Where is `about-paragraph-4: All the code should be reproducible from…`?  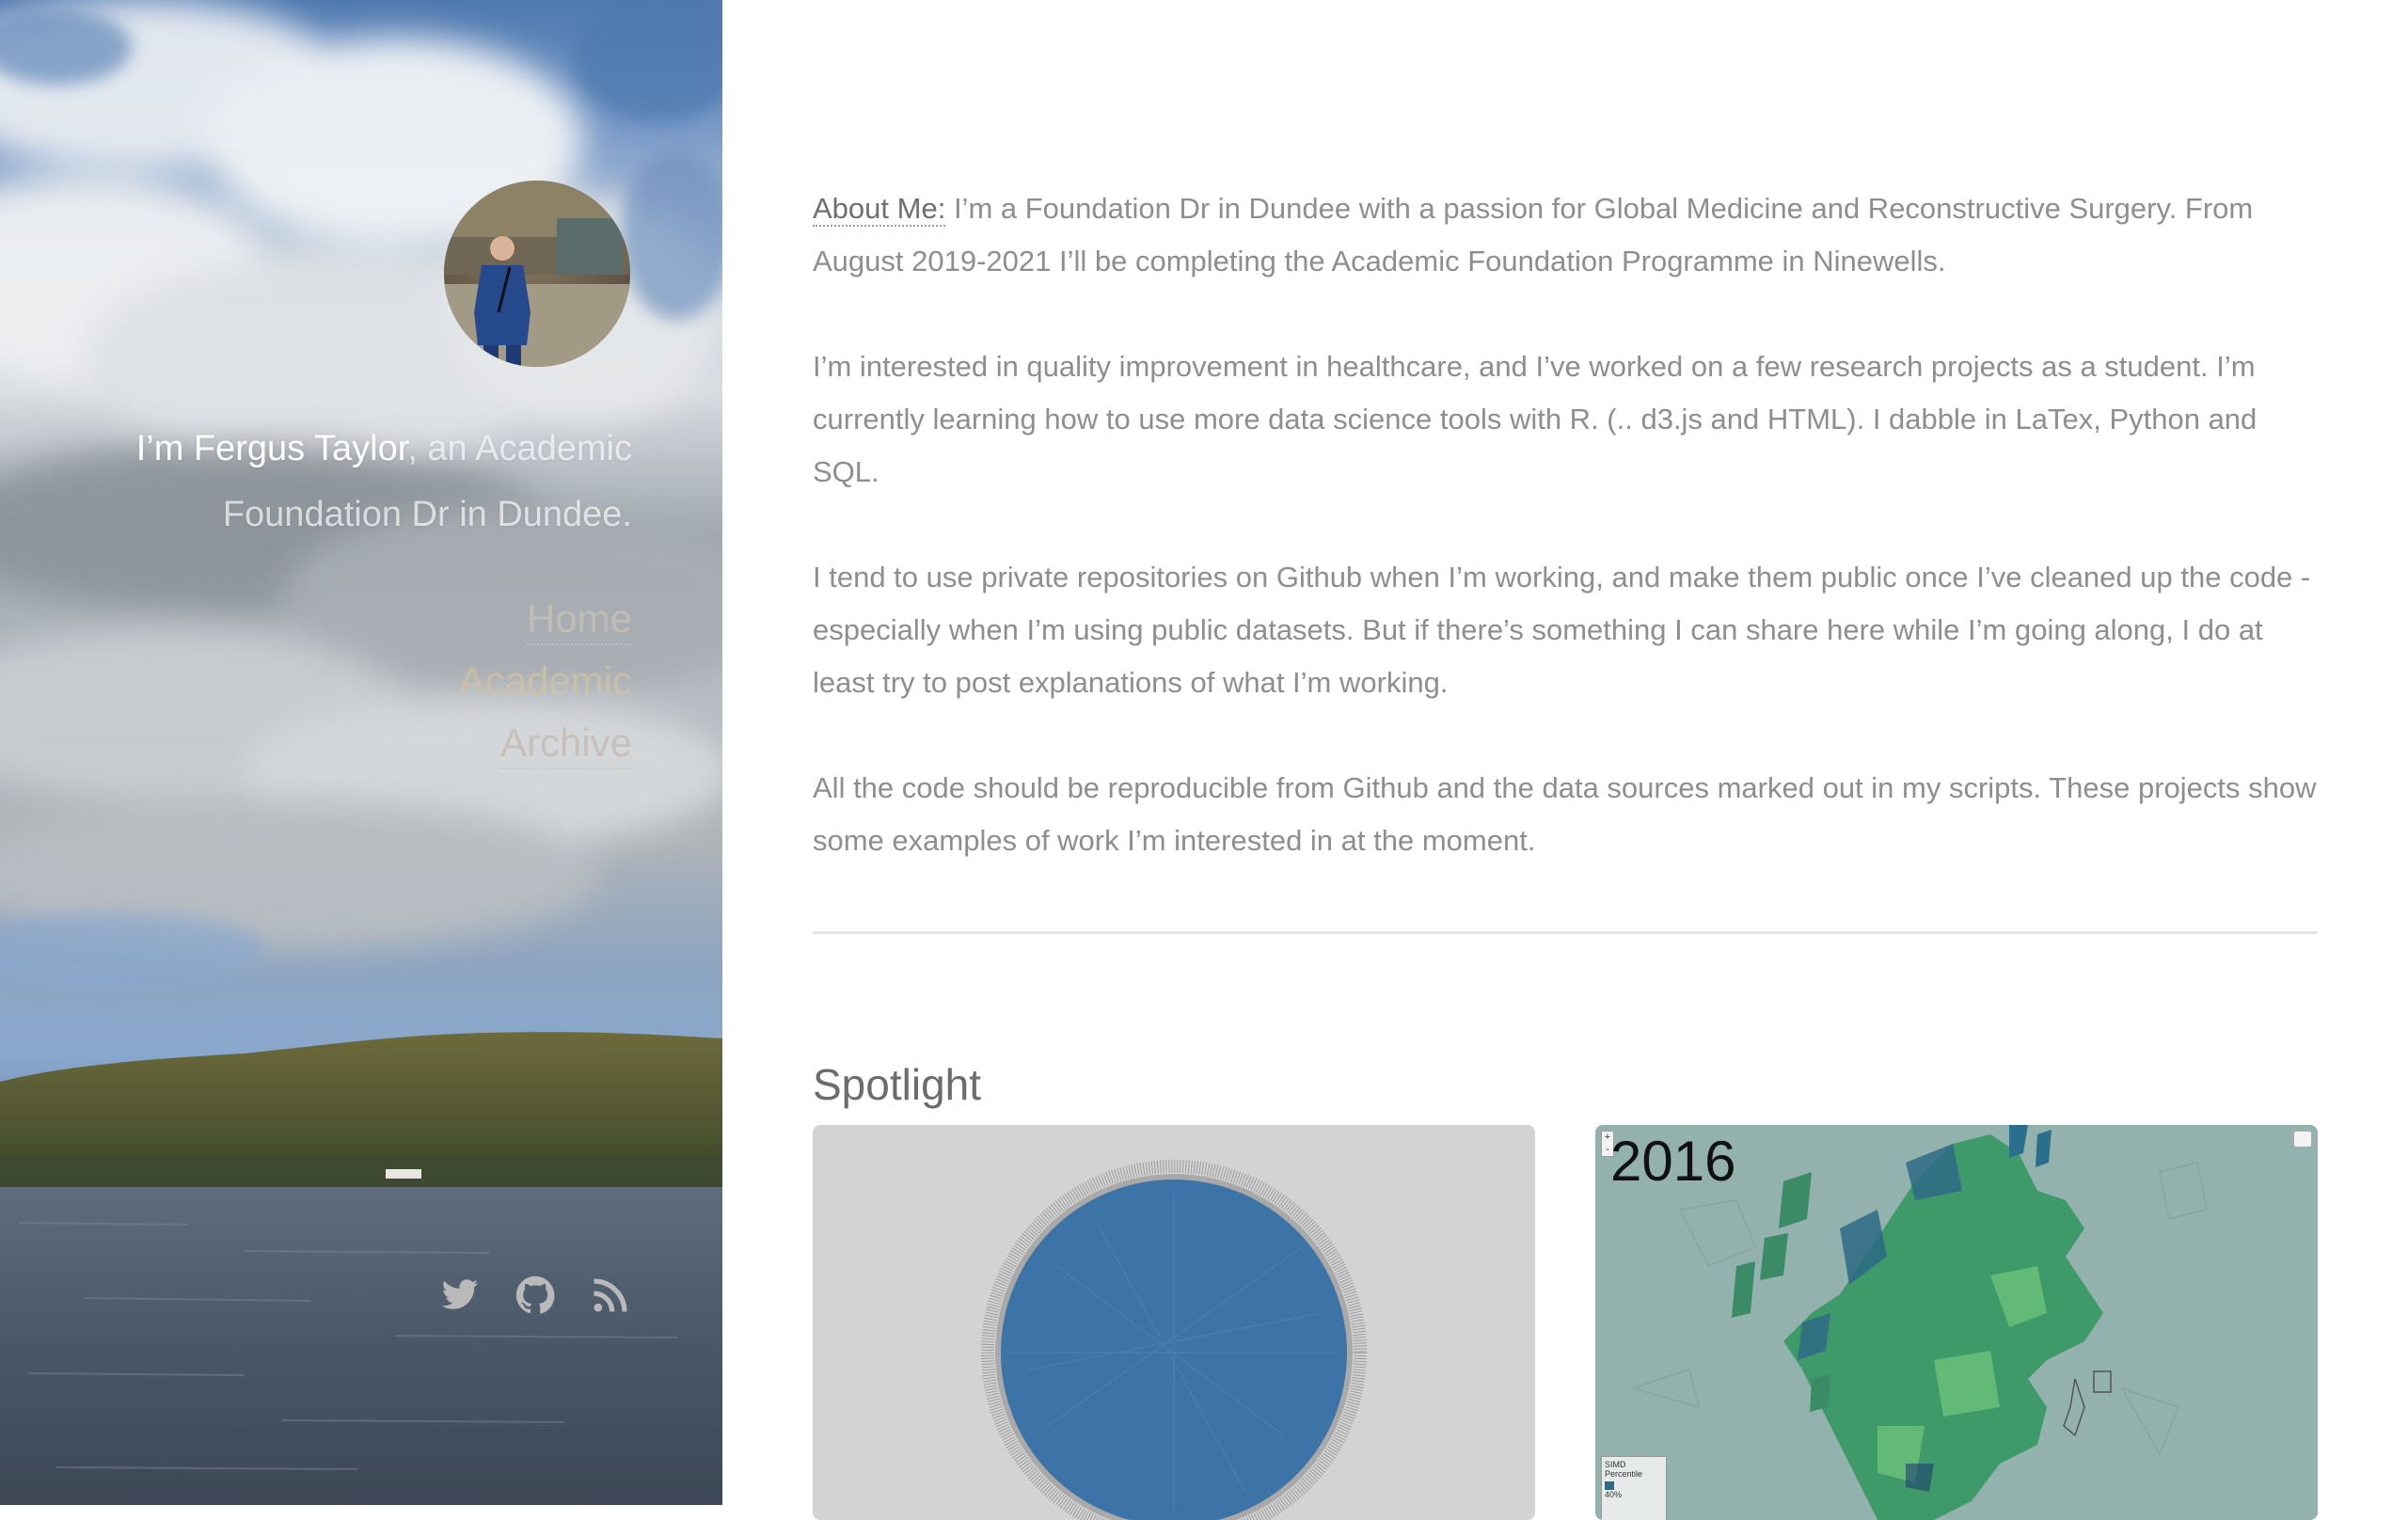
about-paragraph-4: All the code should be reproducible from… is located at coordinates (1565, 814).